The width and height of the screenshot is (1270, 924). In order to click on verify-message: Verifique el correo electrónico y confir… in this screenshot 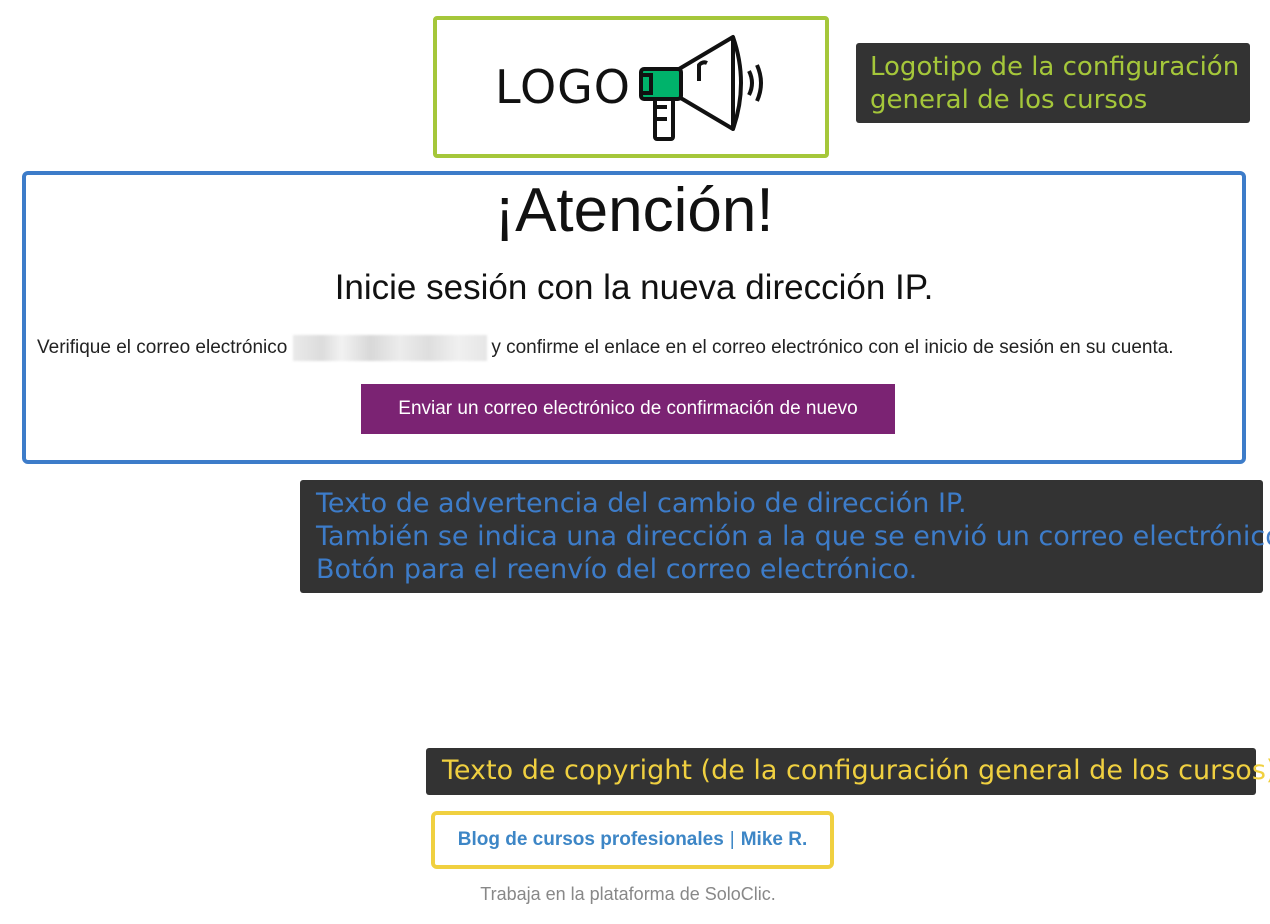, I will do `click(605, 348)`.